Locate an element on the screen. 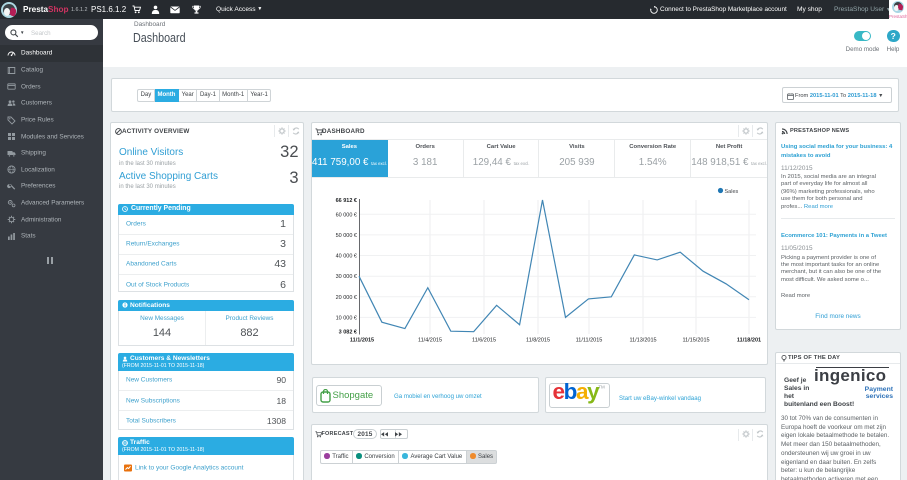  svg-text: 50 000 € is located at coordinates (346, 236).